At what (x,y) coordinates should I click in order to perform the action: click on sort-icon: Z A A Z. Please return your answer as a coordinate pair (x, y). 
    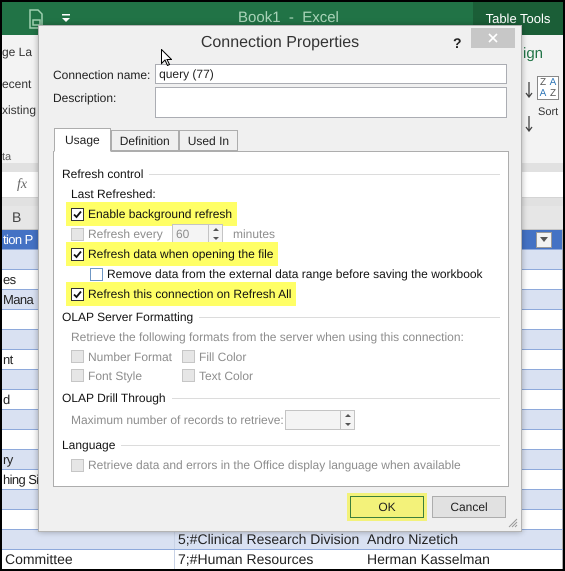
    Looking at the image, I should click on (548, 88).